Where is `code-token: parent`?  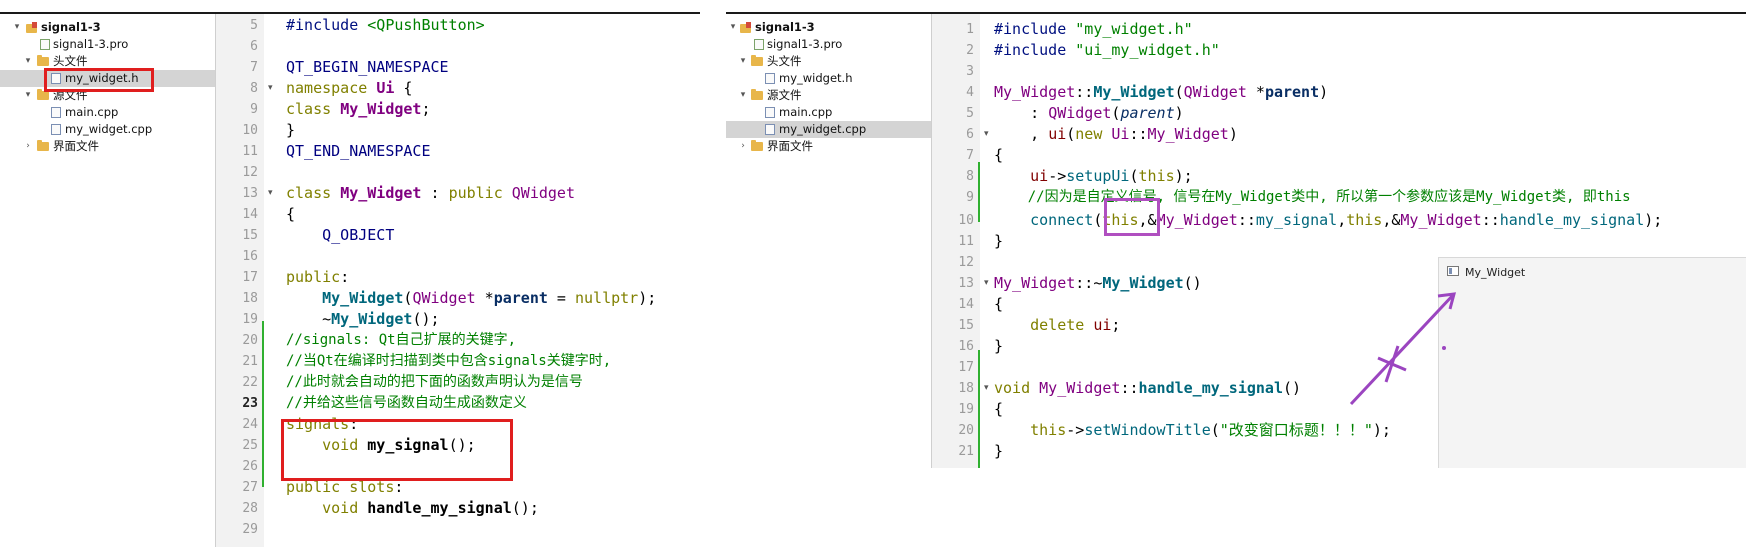 code-token: parent is located at coordinates (1292, 92).